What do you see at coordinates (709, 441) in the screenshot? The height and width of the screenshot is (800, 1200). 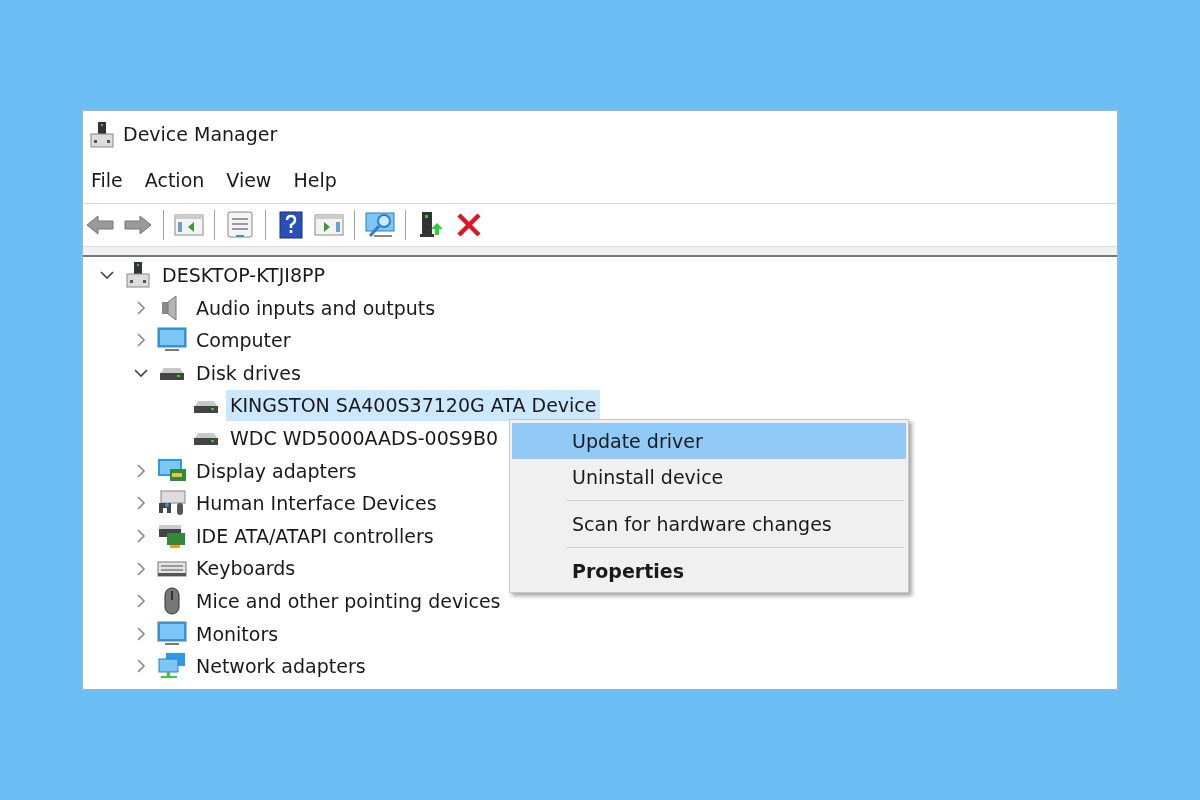 I see `menu-item: Update driver` at bounding box center [709, 441].